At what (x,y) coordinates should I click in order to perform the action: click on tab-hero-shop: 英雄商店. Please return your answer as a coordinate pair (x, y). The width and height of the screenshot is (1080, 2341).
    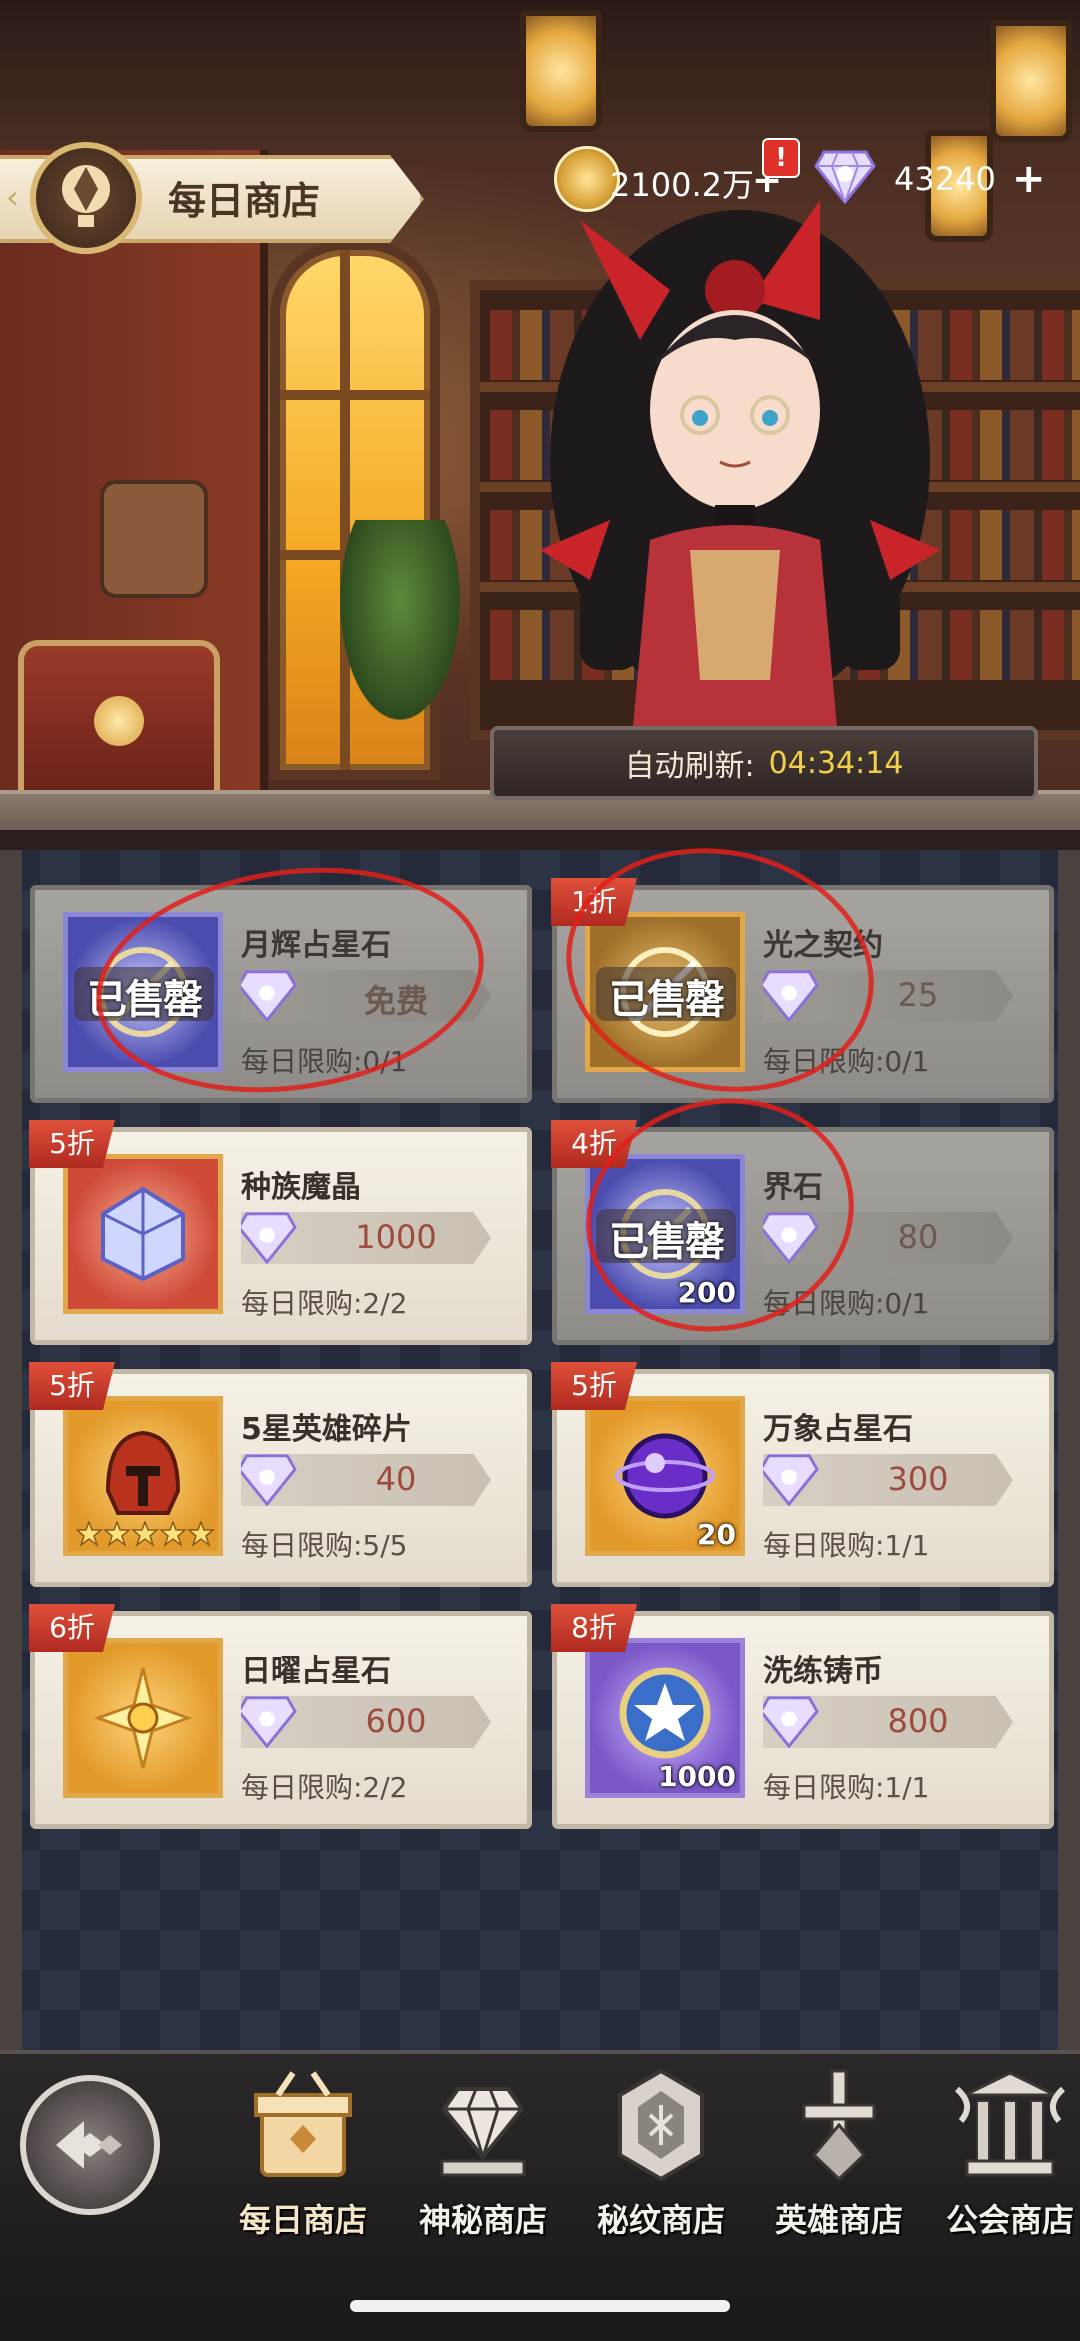
    Looking at the image, I should click on (839, 2160).